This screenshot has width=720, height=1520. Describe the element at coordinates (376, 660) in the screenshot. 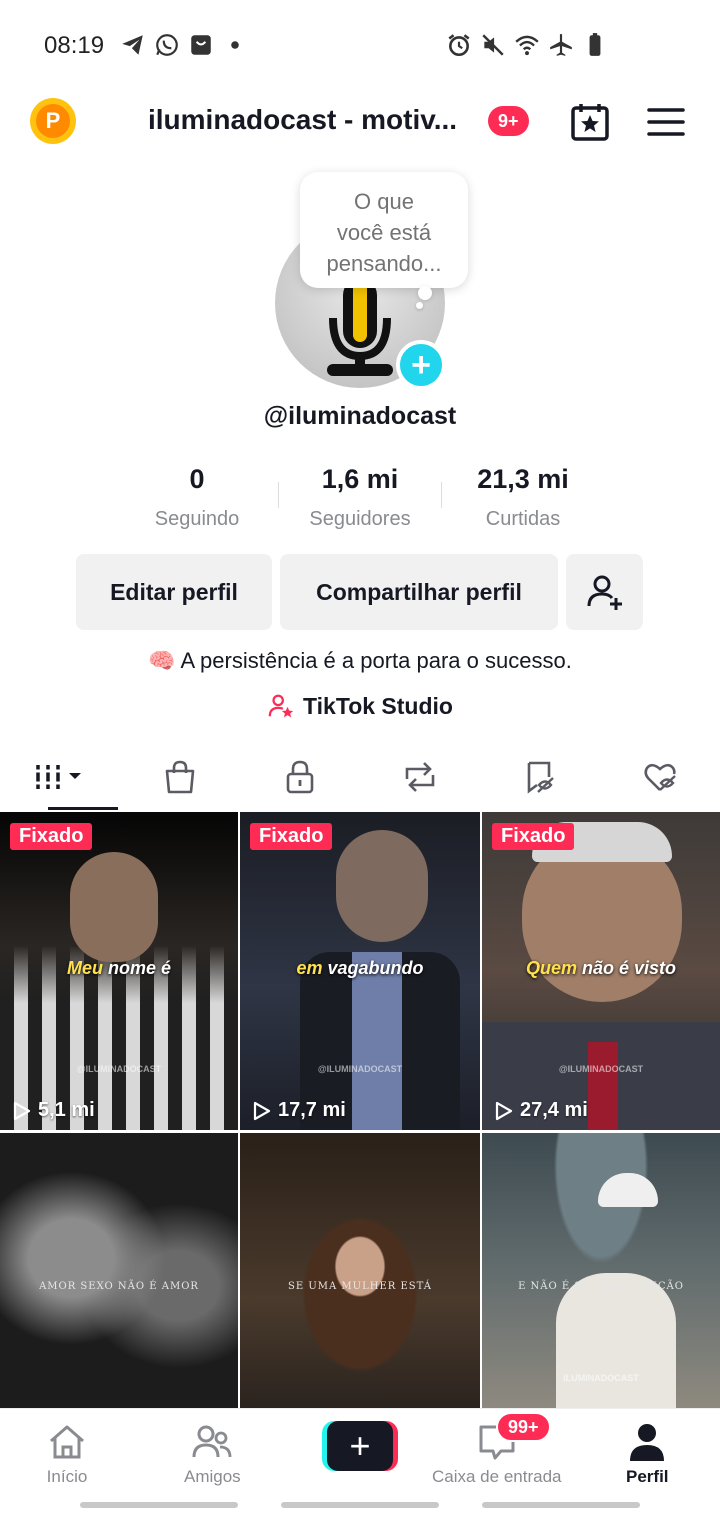

I see `bio-text: A persistência é a porta para o sucesso.` at that location.